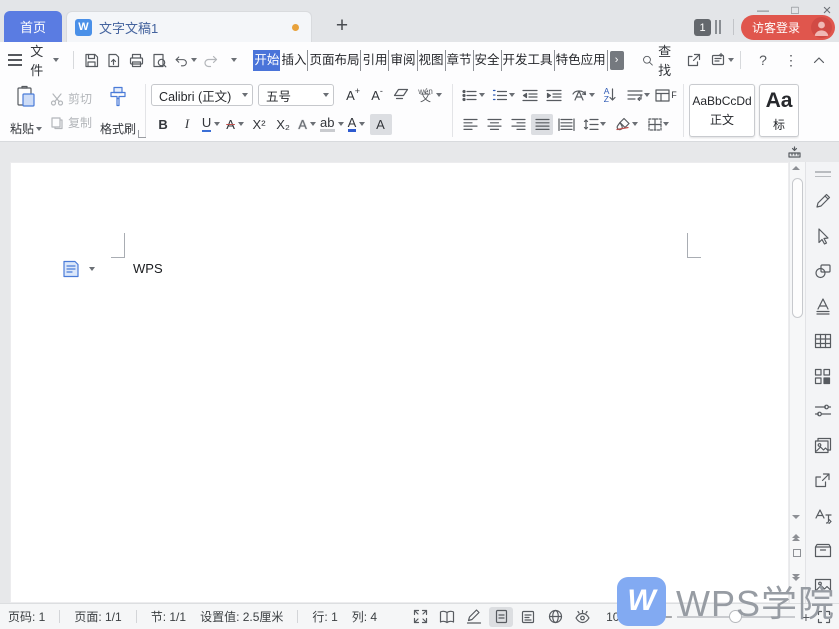 Image resolution: width=839 pixels, height=629 pixels. I want to click on outline-view-icon, so click(528, 617).